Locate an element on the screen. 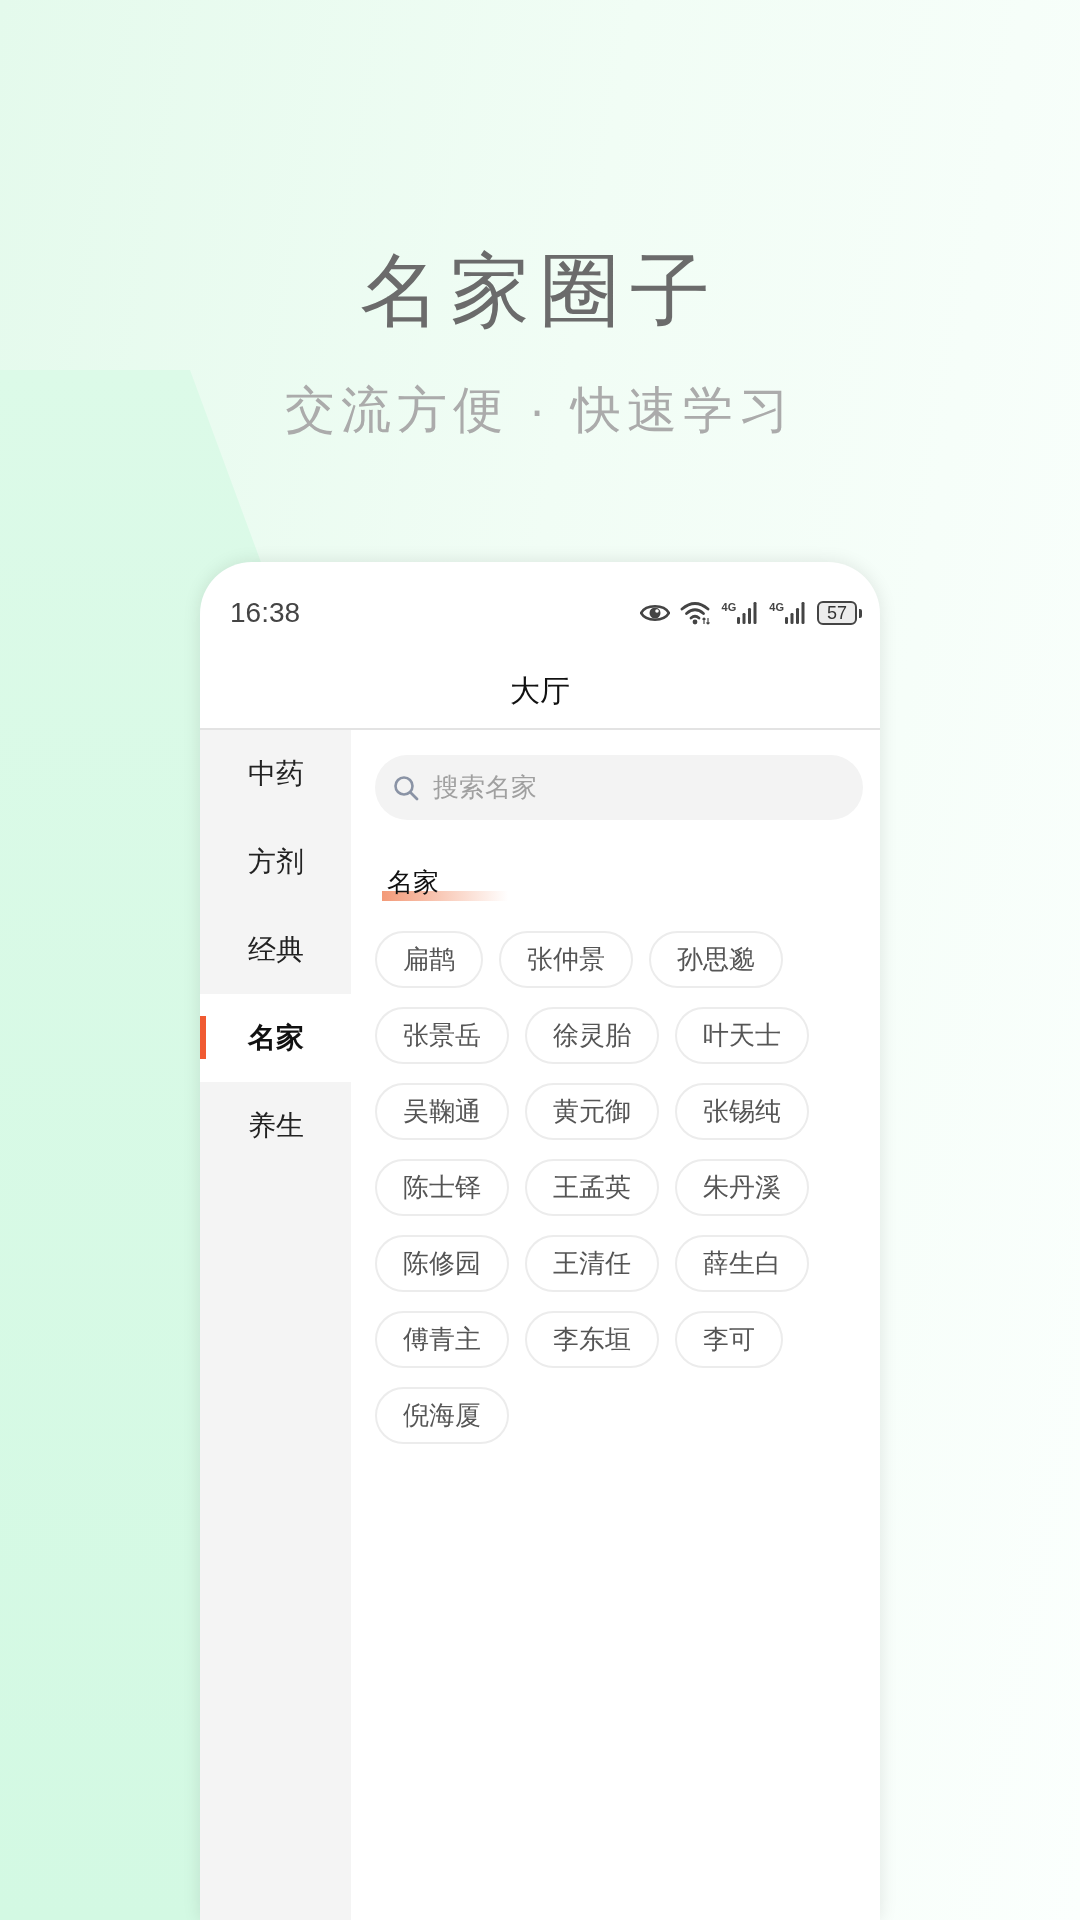 The width and height of the screenshot is (1080, 1920). search-icon is located at coordinates (406, 788).